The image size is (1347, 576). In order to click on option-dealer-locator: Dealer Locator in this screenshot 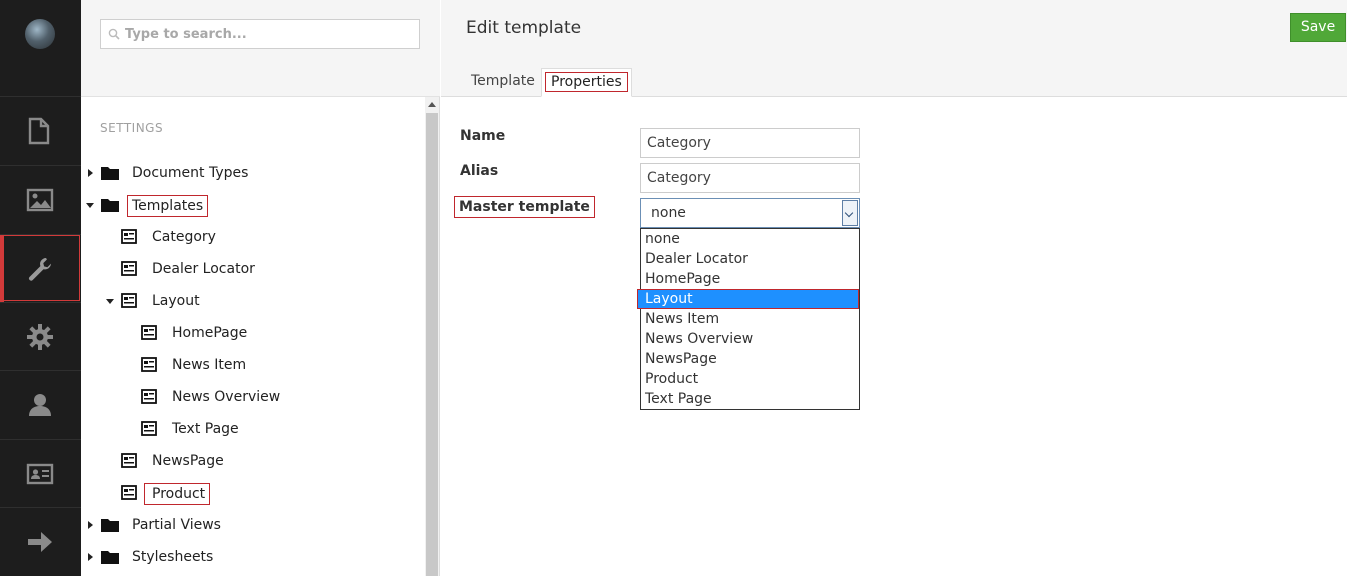, I will do `click(750, 259)`.